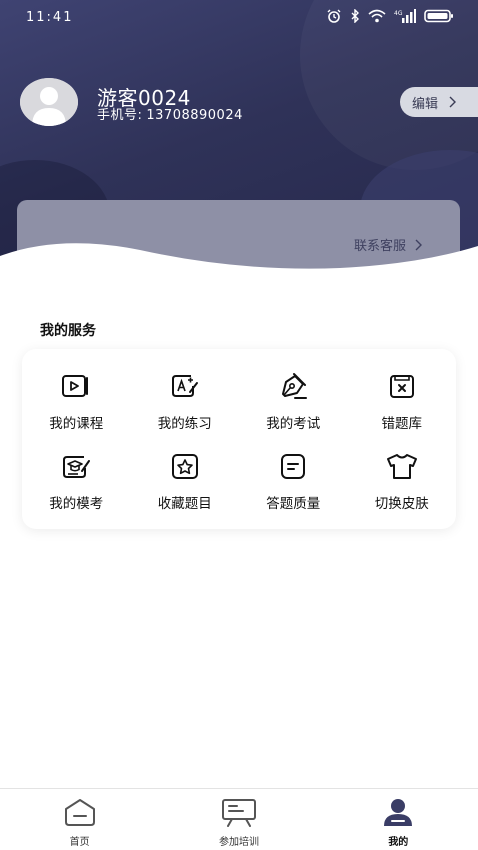 This screenshot has width=478, height=850. Describe the element at coordinates (50, 17) in the screenshot. I see `status-time: 11:41` at that location.